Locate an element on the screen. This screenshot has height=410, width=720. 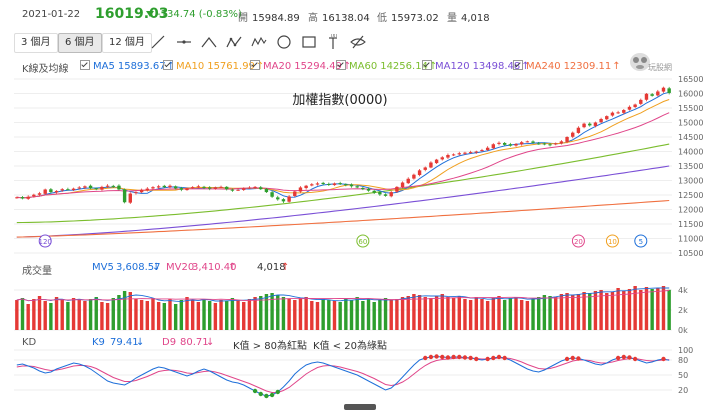
volume-axis-tick: 4k is located at coordinates (683, 290).